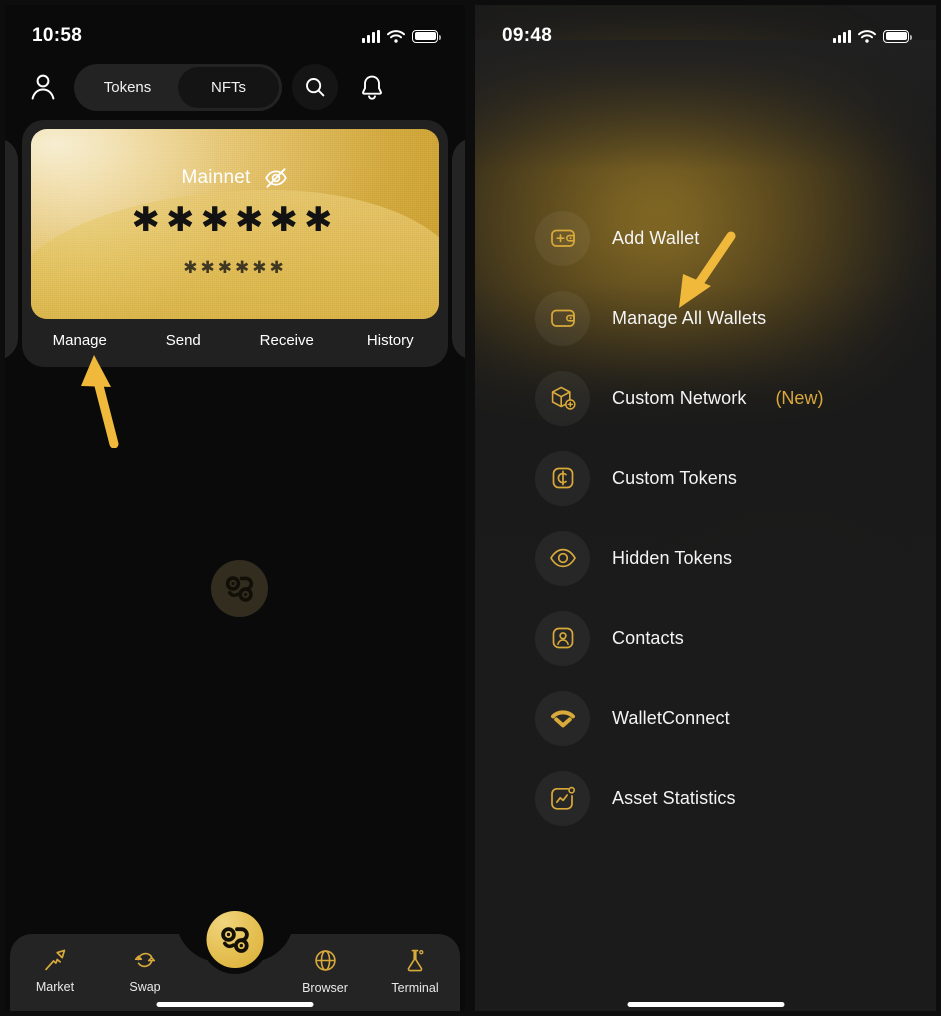  I want to click on nav-item-market: Market, so click(55, 970).